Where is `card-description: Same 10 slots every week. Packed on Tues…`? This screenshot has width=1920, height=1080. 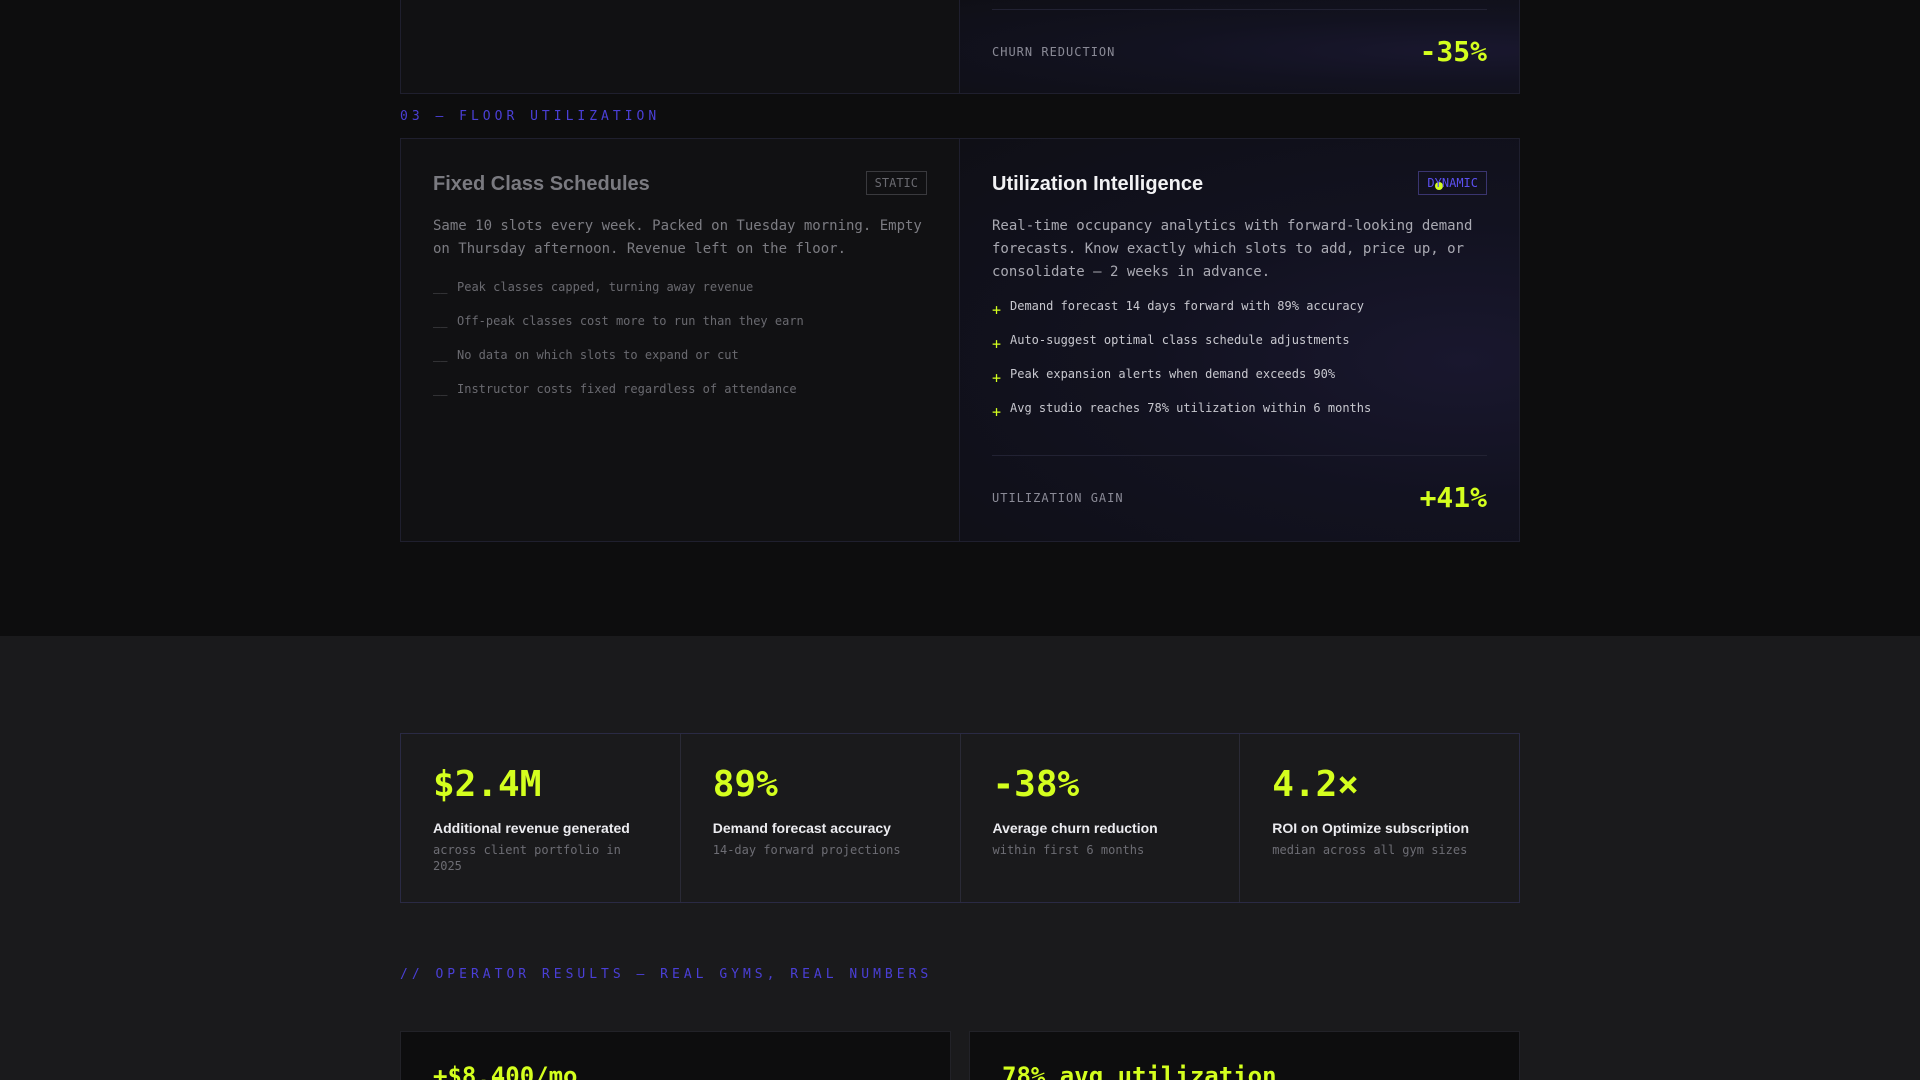 card-description: Same 10 slots every week. Packed on Tues… is located at coordinates (677, 237).